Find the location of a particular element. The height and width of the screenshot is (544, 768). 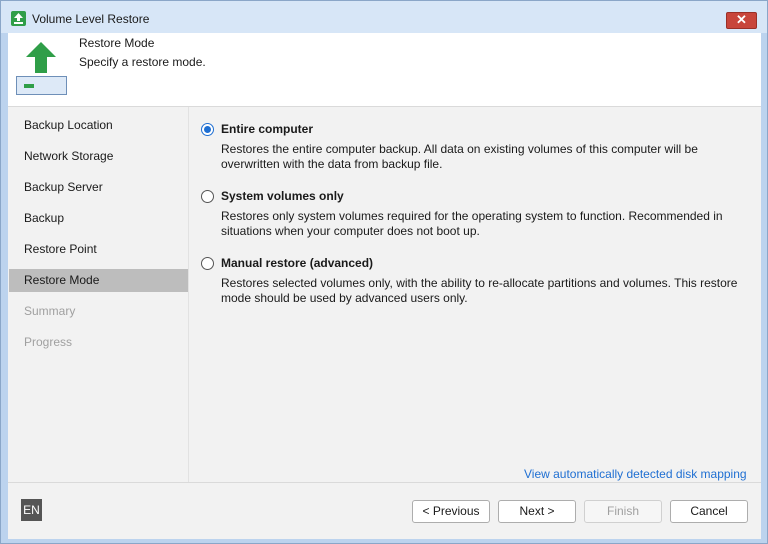

entire-computer-radio is located at coordinates (207, 129).